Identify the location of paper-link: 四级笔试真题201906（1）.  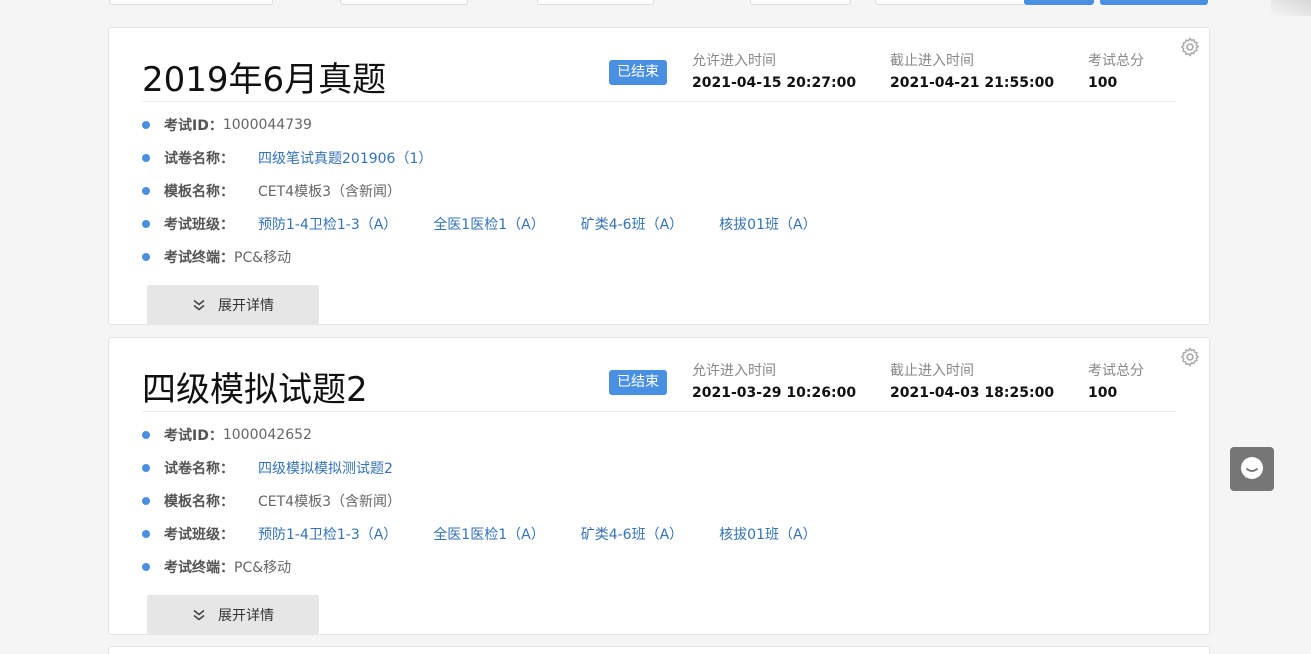
(345, 158).